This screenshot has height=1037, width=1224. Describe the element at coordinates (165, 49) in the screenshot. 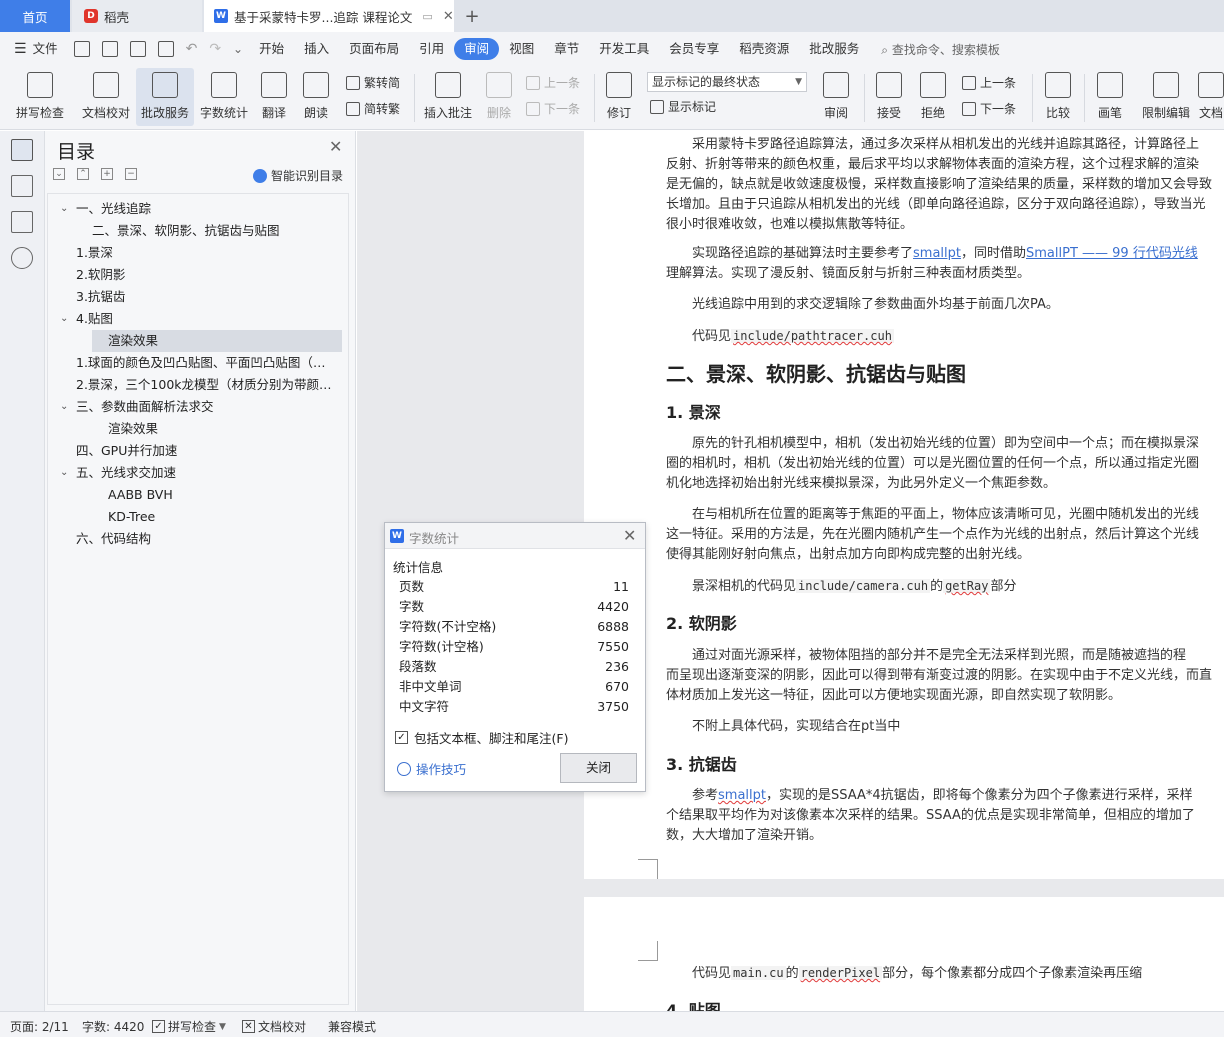

I see `print-preview-icon` at that location.